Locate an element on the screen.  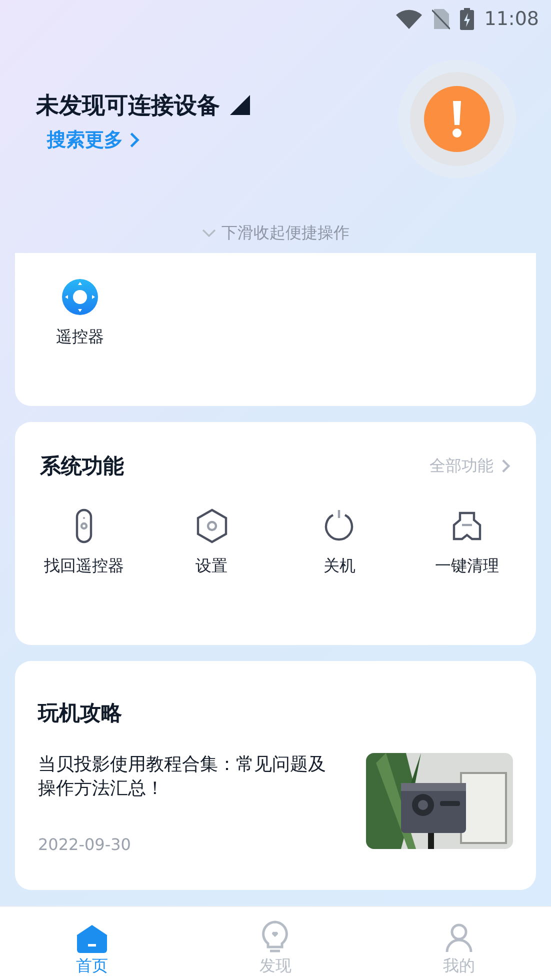
chevron-down-icon is located at coordinates (209, 233).